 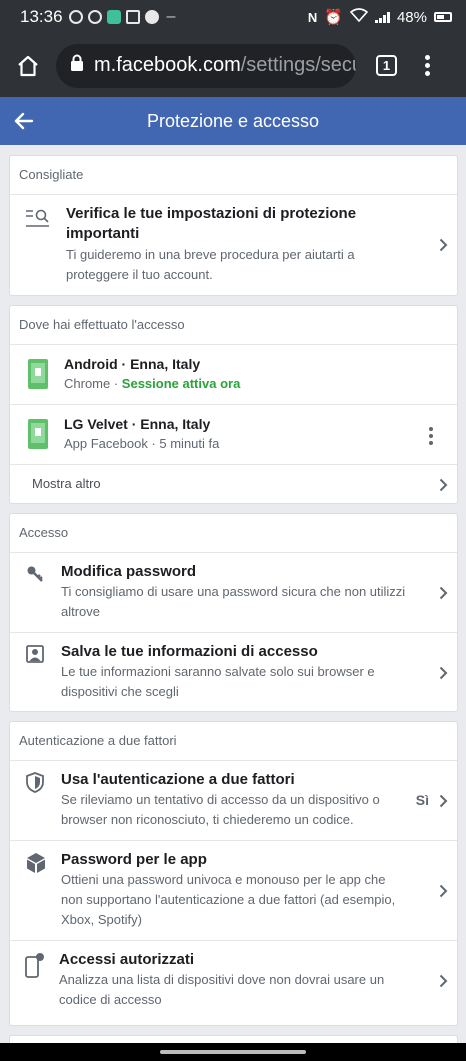 What do you see at coordinates (233, 533) in the screenshot?
I see `section-header: Accesso` at bounding box center [233, 533].